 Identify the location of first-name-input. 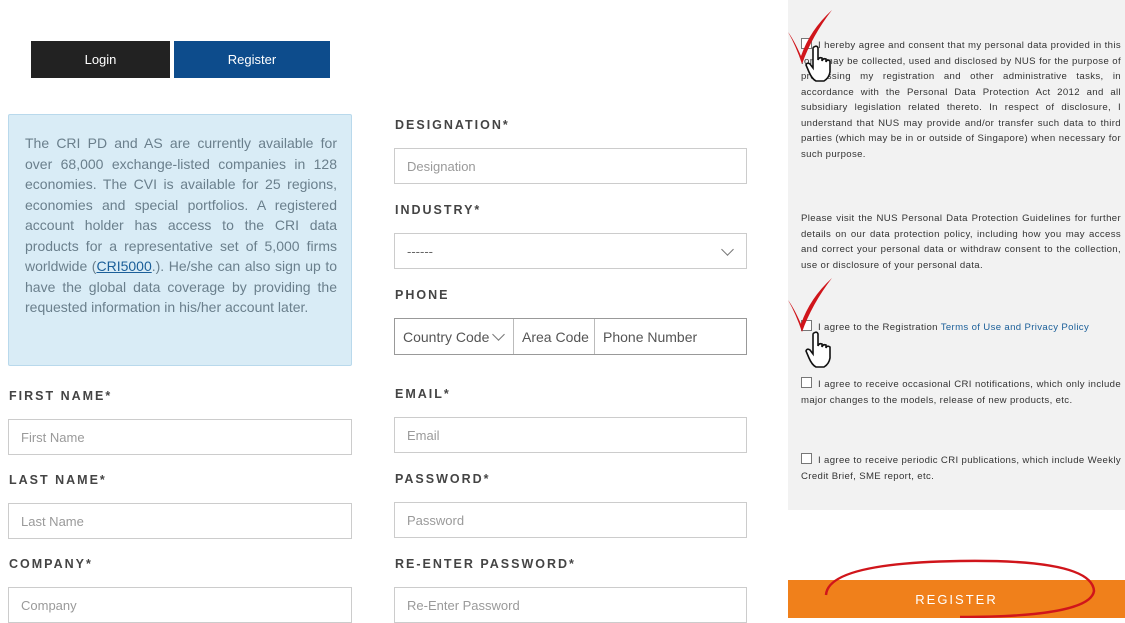
(180, 437).